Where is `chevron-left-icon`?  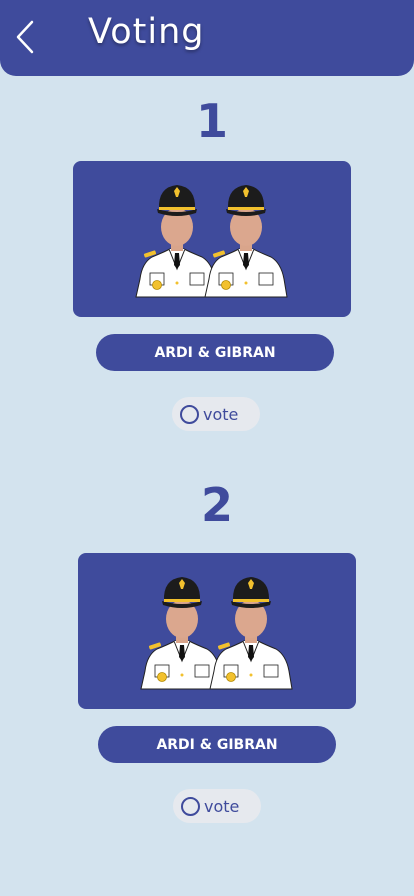 chevron-left-icon is located at coordinates (25, 37).